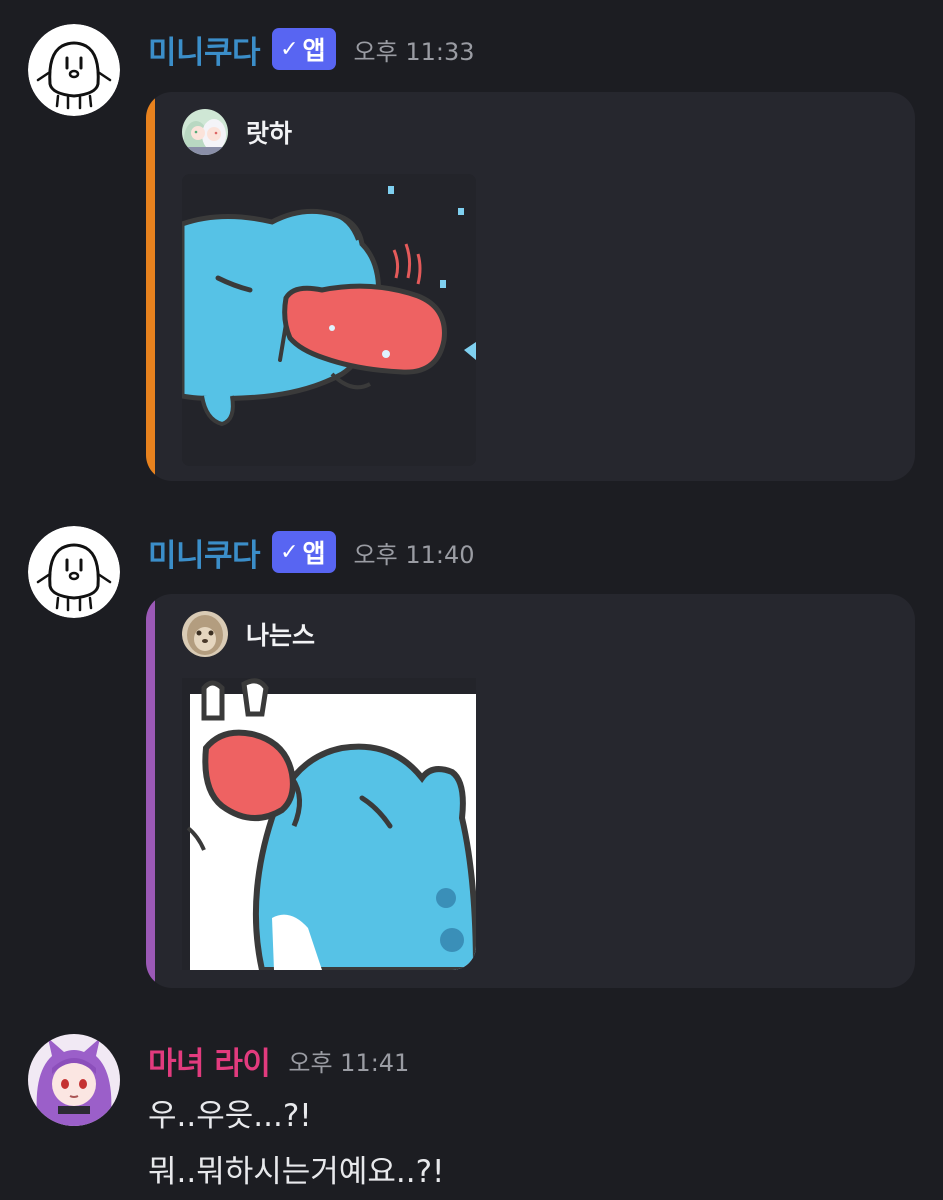 The width and height of the screenshot is (943, 1200). I want to click on embed-author: 나는스, so click(248, 634).